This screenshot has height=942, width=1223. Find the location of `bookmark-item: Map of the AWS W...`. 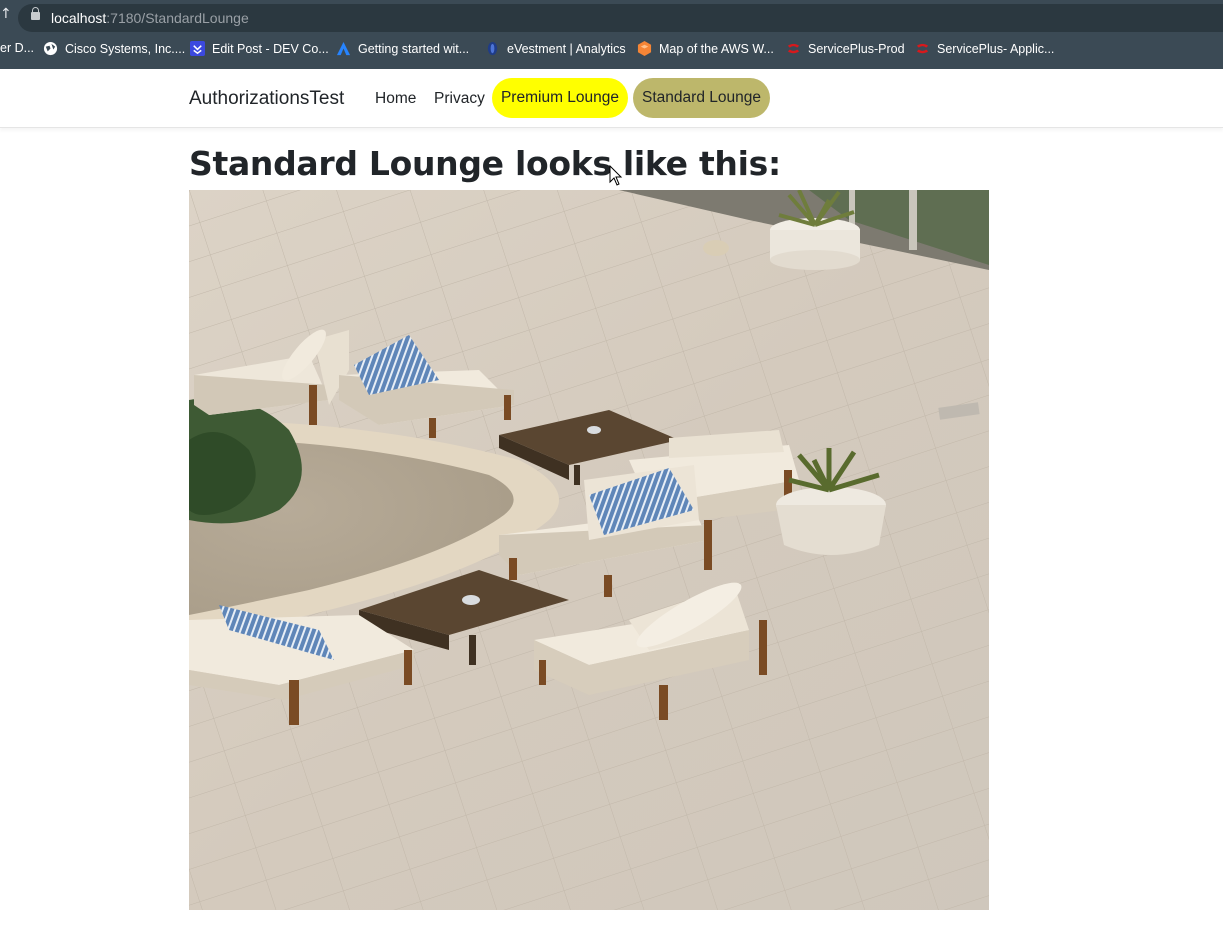

bookmark-item: Map of the AWS W... is located at coordinates (705, 48).